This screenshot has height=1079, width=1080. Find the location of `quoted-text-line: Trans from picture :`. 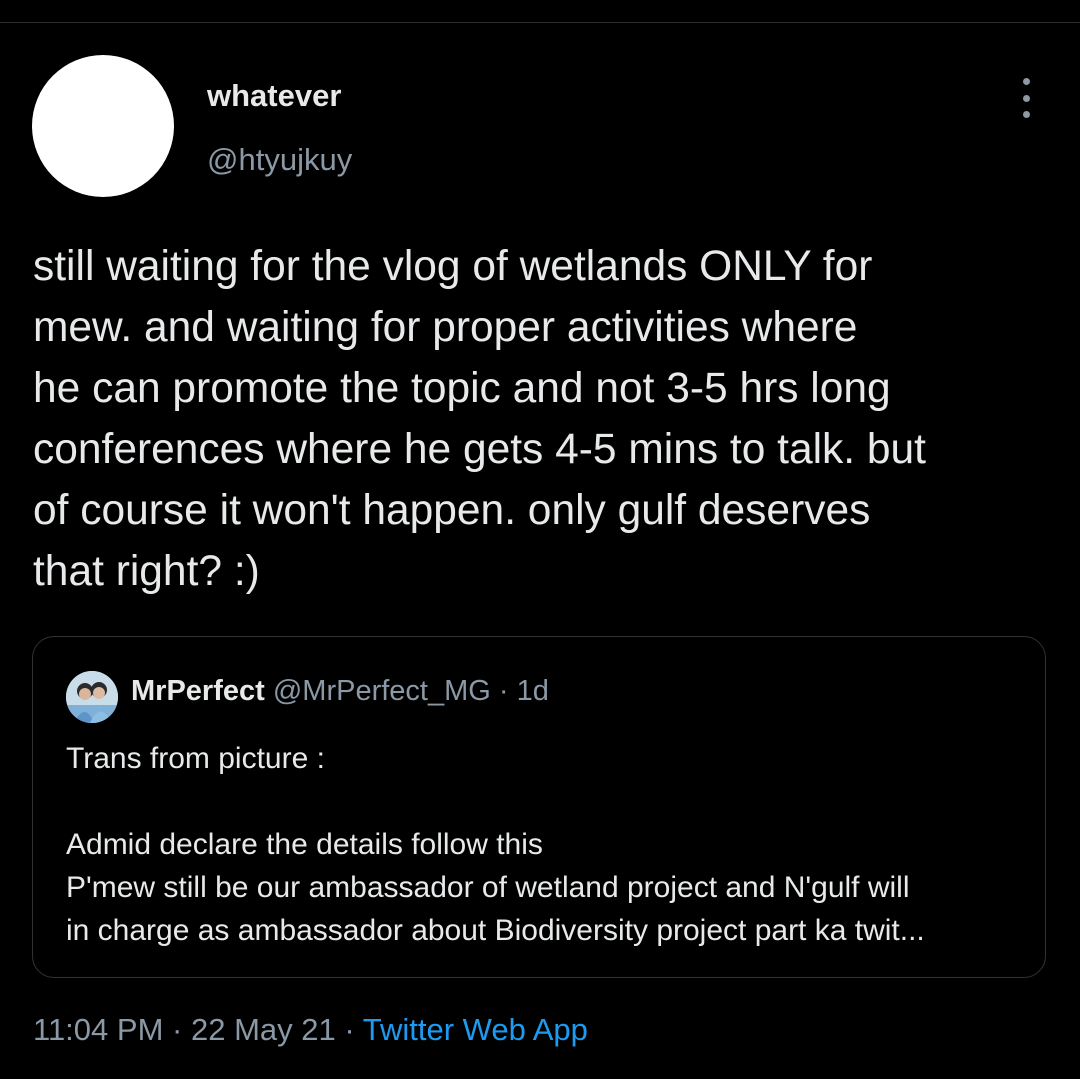

quoted-text-line: Trans from picture : is located at coordinates (195, 758).